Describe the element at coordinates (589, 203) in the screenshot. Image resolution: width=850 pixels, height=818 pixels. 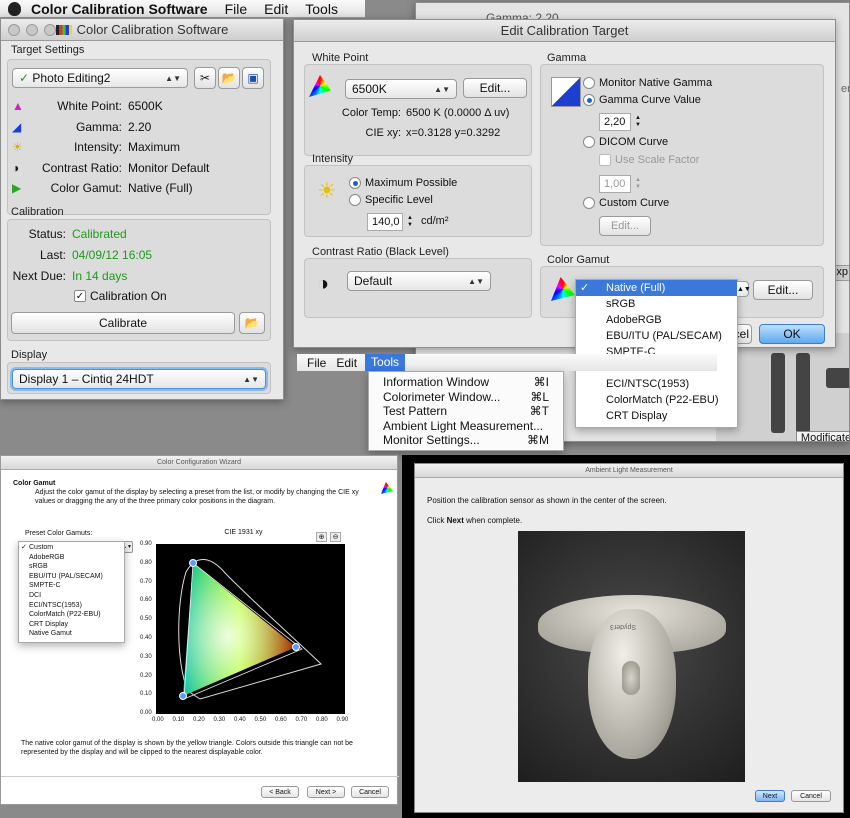
I see `custom-curve-radio` at that location.